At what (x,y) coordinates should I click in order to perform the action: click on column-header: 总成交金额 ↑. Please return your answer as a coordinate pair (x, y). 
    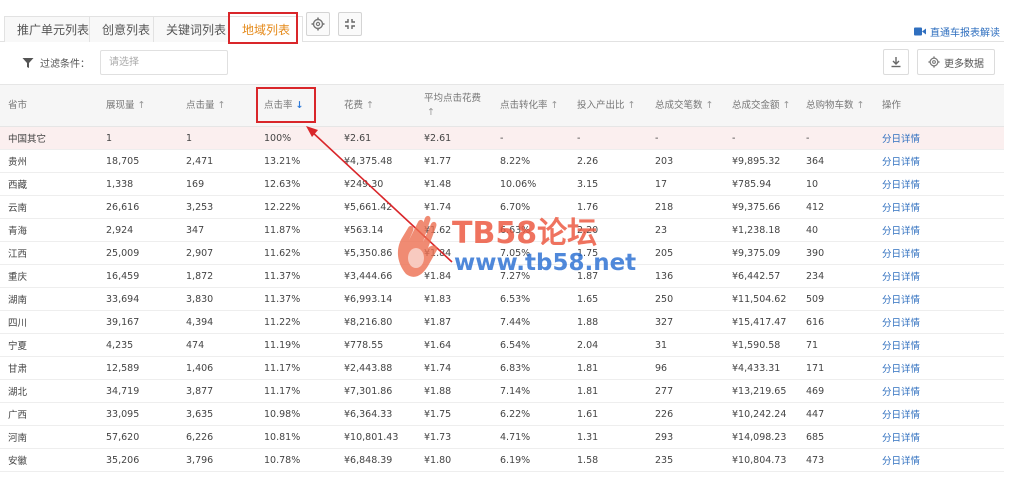
    Looking at the image, I should click on (761, 105).